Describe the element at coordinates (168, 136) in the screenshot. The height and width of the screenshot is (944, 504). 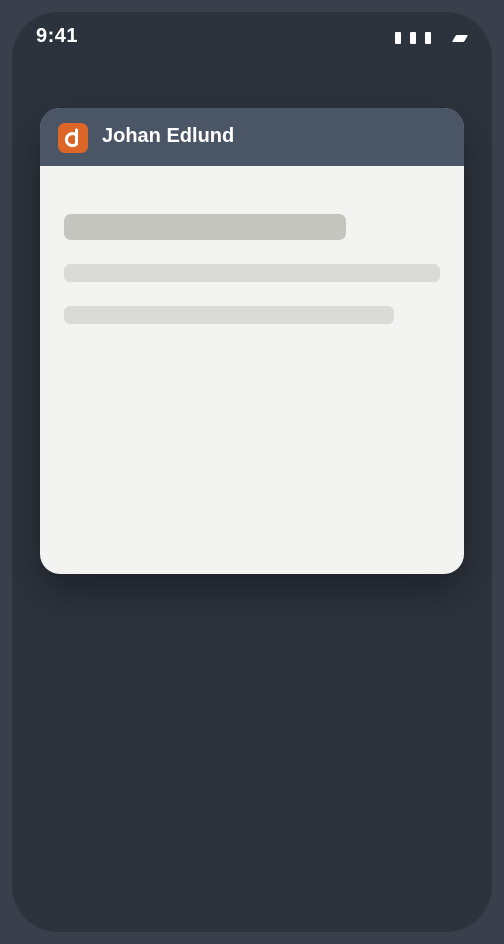
I see `notification-sender: Johan Edlund` at that location.